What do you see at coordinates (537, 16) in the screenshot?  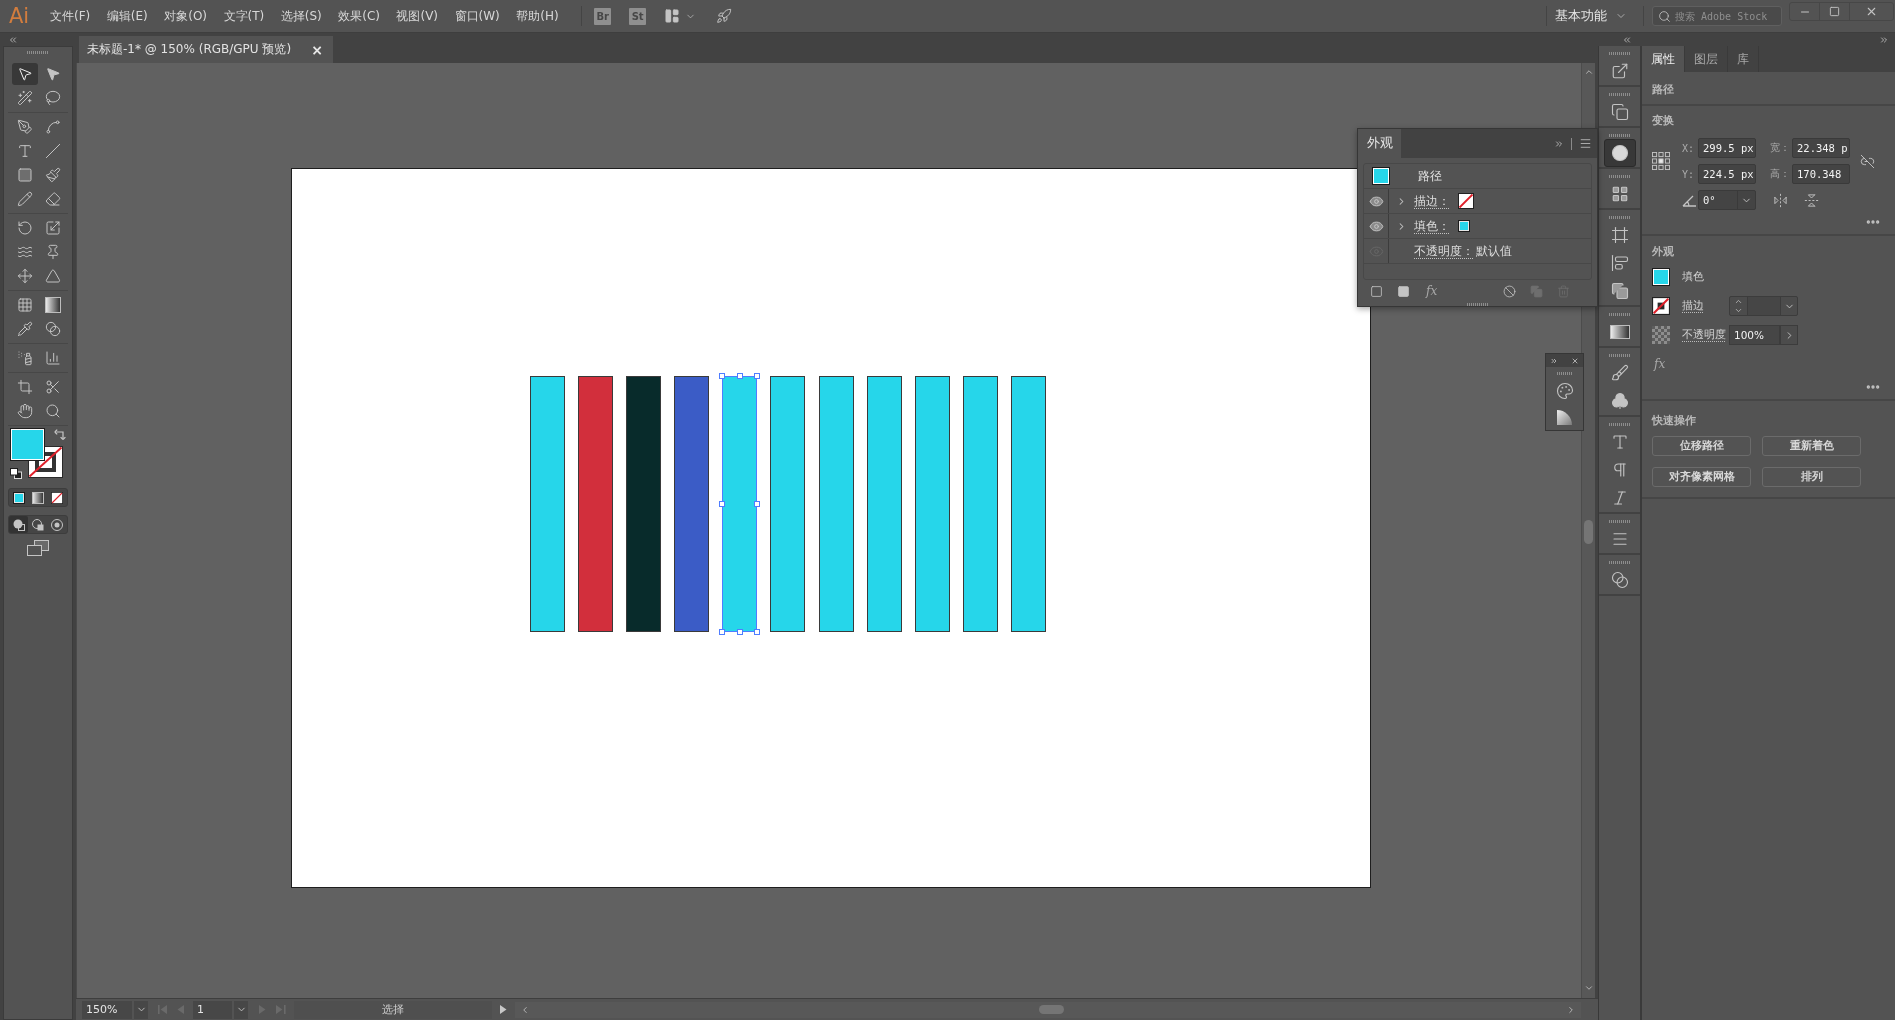 I see `menu-item: 帮助(H)` at bounding box center [537, 16].